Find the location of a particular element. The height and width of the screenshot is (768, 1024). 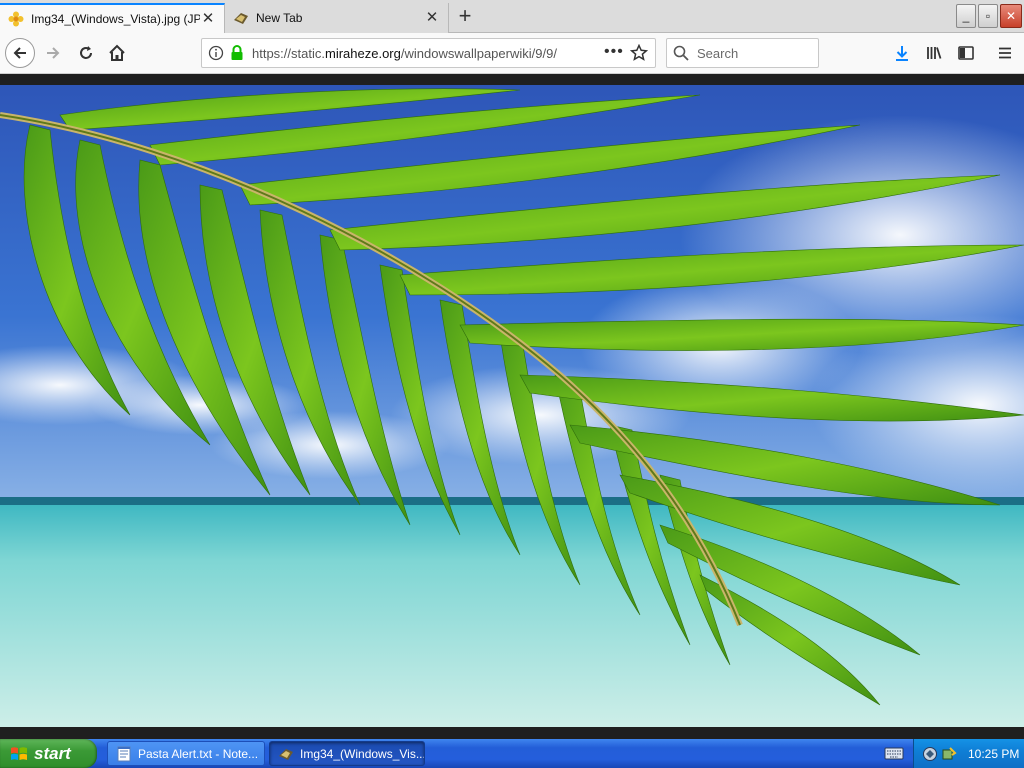

forward-button is located at coordinates (53, 53).